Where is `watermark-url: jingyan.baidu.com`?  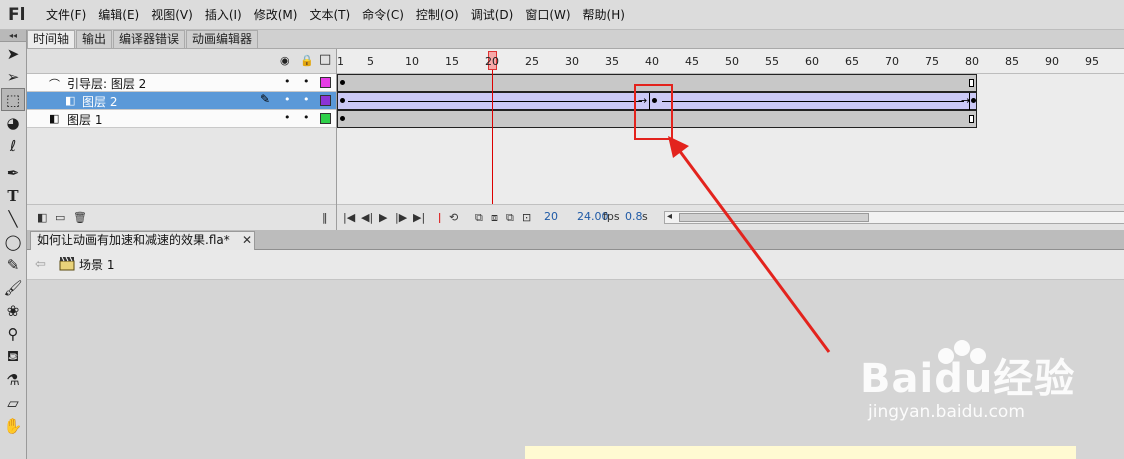
watermark-url: jingyan.baidu.com is located at coordinates (946, 412).